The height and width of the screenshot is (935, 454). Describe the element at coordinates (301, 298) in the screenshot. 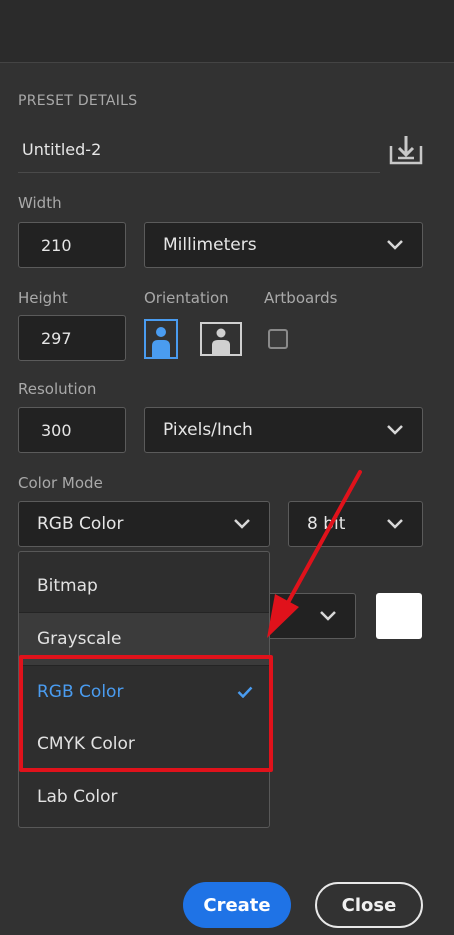

I see `artboards-label: Artboards` at that location.